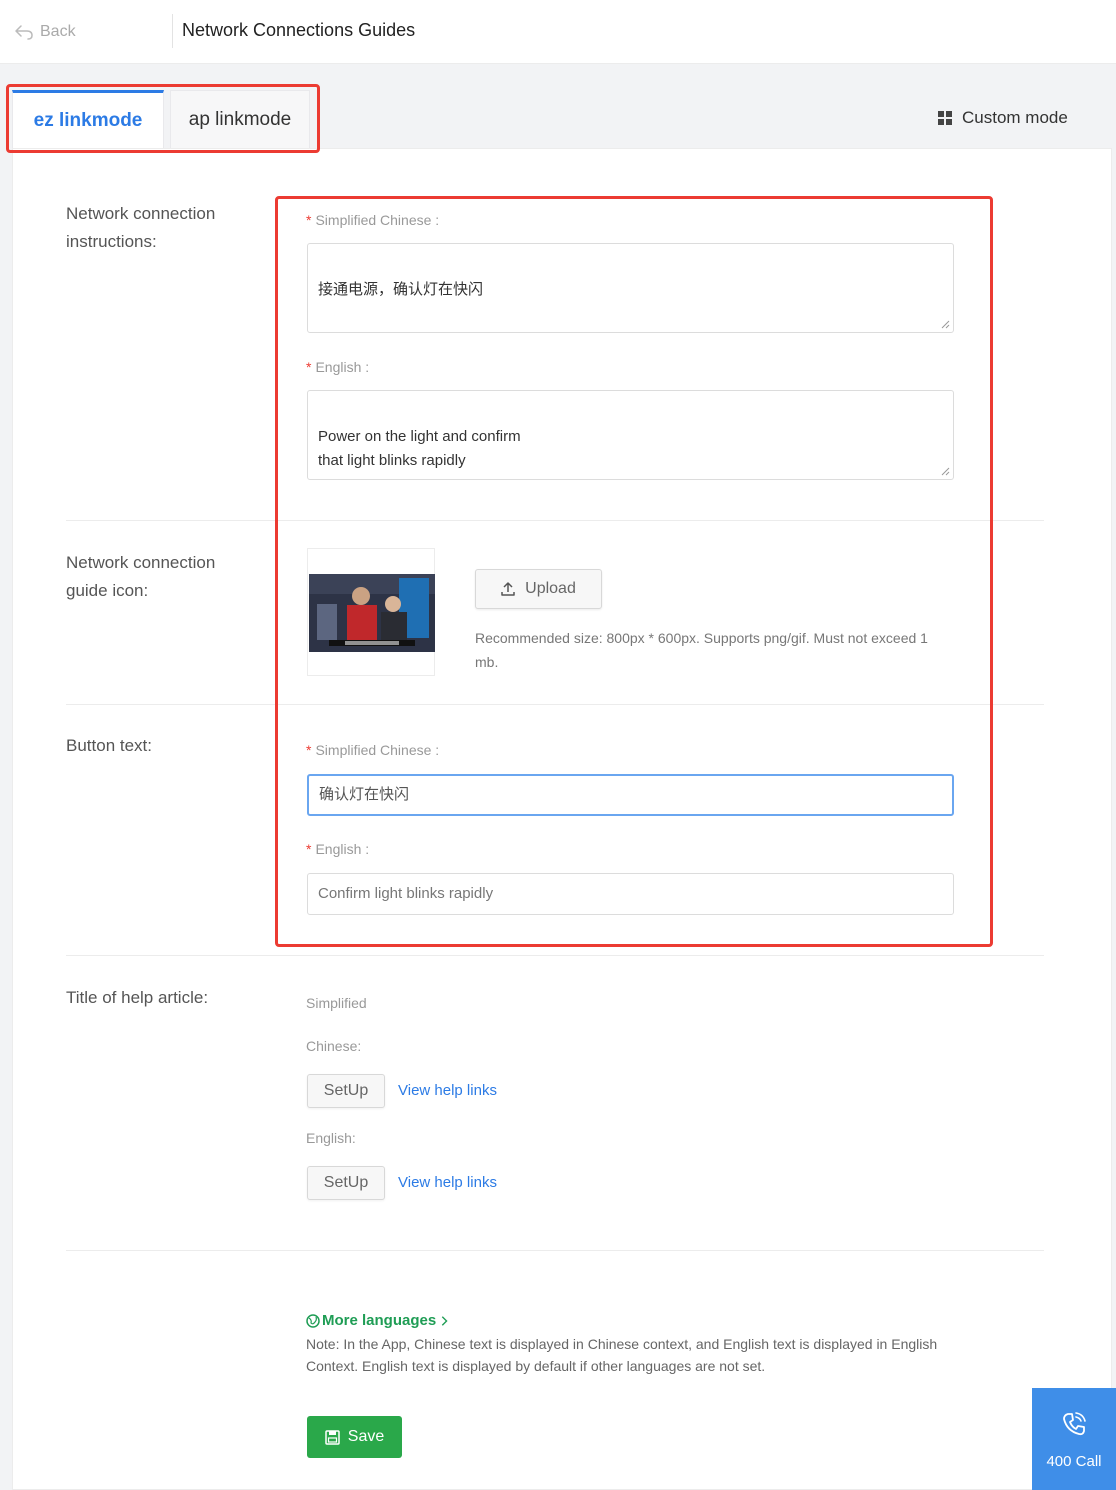 The width and height of the screenshot is (1116, 1490). What do you see at coordinates (1015, 117) in the screenshot?
I see `custom-mode-label: Custom mode` at bounding box center [1015, 117].